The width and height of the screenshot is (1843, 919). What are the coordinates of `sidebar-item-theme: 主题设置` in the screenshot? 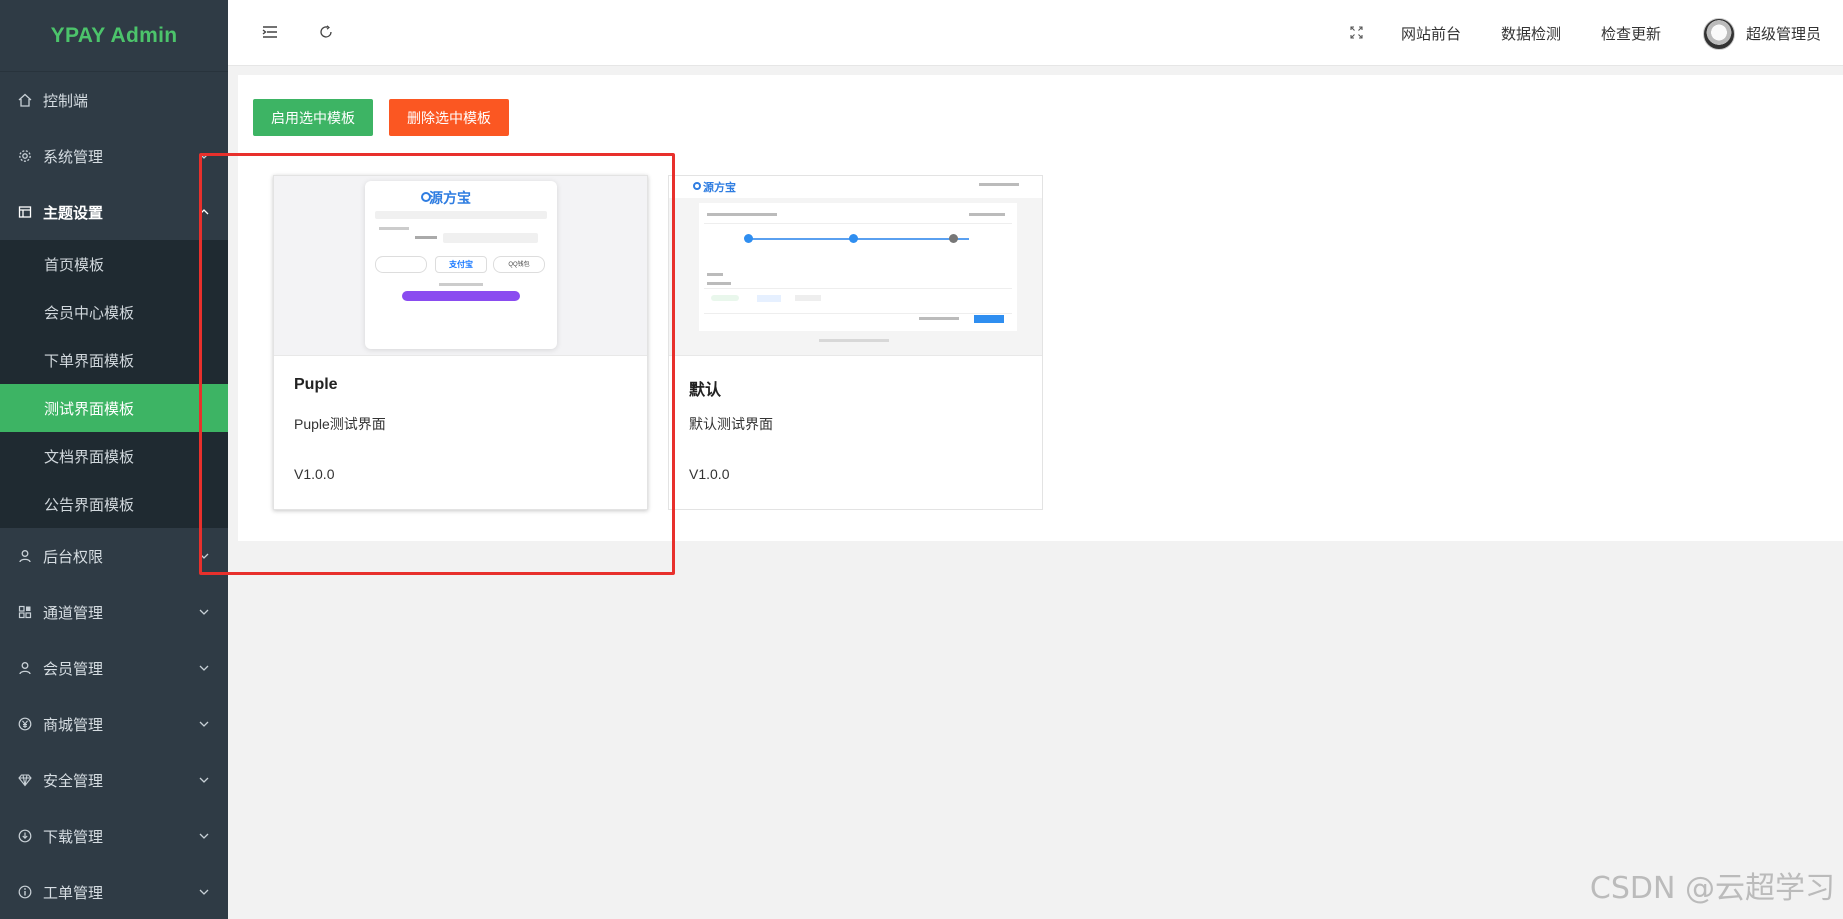 It's located at (114, 212).